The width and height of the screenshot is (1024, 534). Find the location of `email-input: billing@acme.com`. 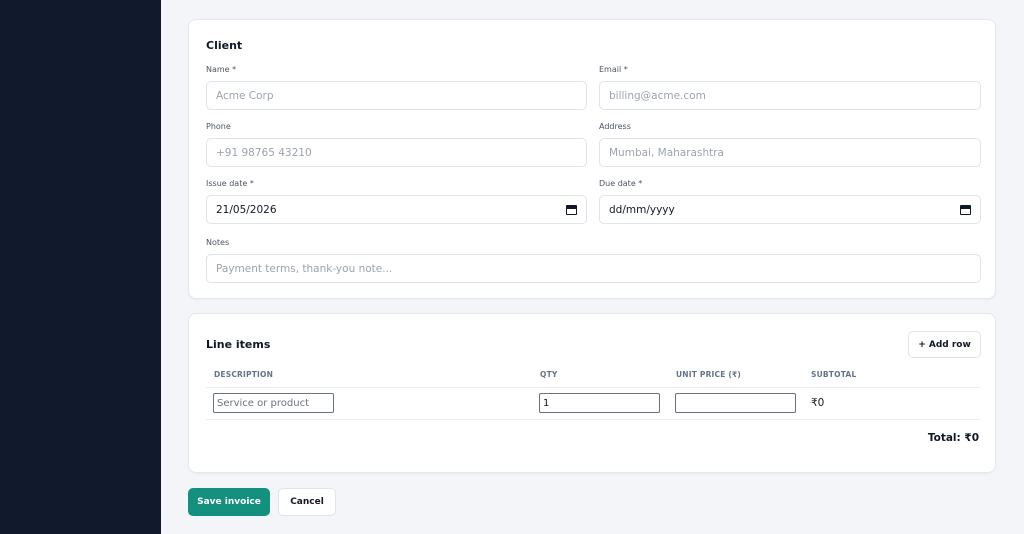

email-input: billing@acme.com is located at coordinates (790, 95).